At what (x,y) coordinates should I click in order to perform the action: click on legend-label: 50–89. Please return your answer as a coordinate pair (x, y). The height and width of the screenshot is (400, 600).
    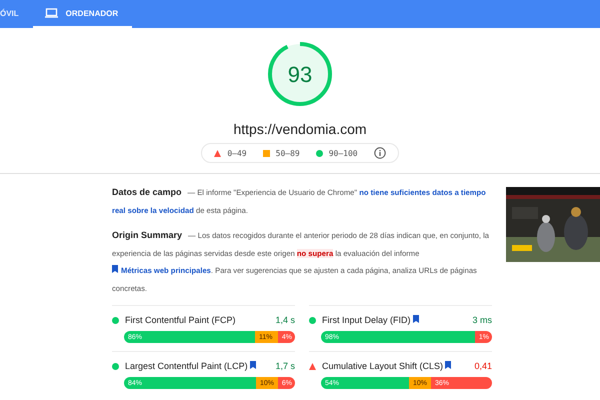
    Looking at the image, I should click on (288, 153).